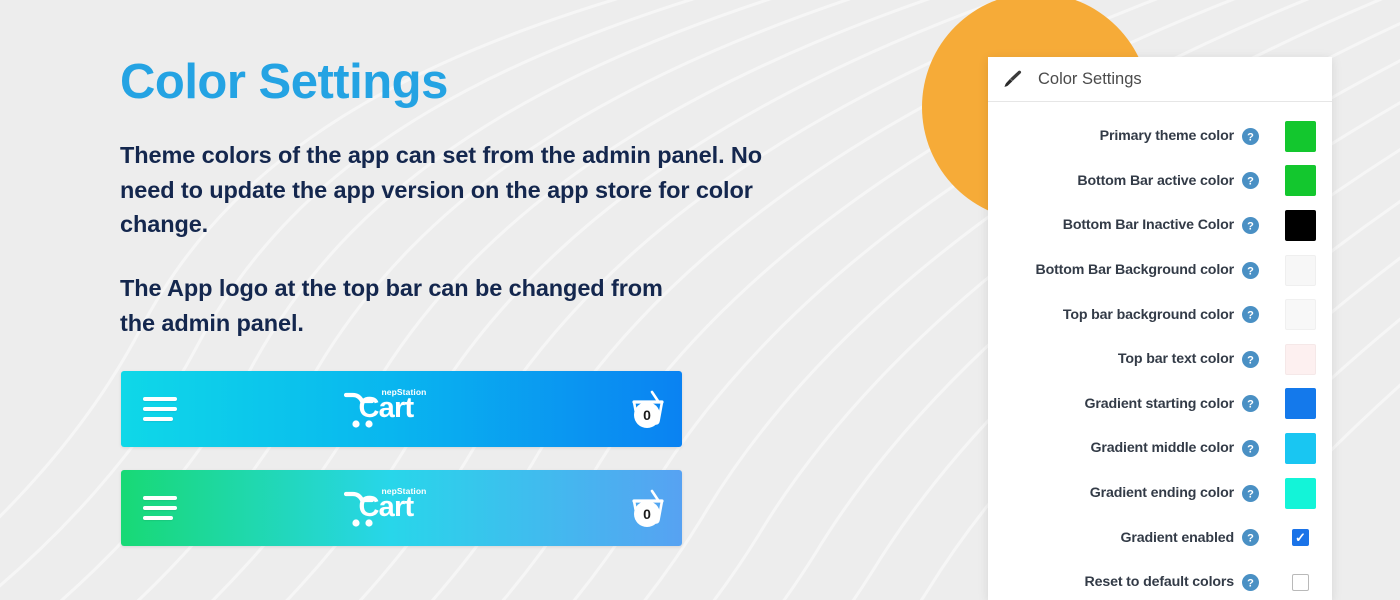 This screenshot has width=1400, height=600. I want to click on setting-label: Gradient middle color, so click(1162, 448).